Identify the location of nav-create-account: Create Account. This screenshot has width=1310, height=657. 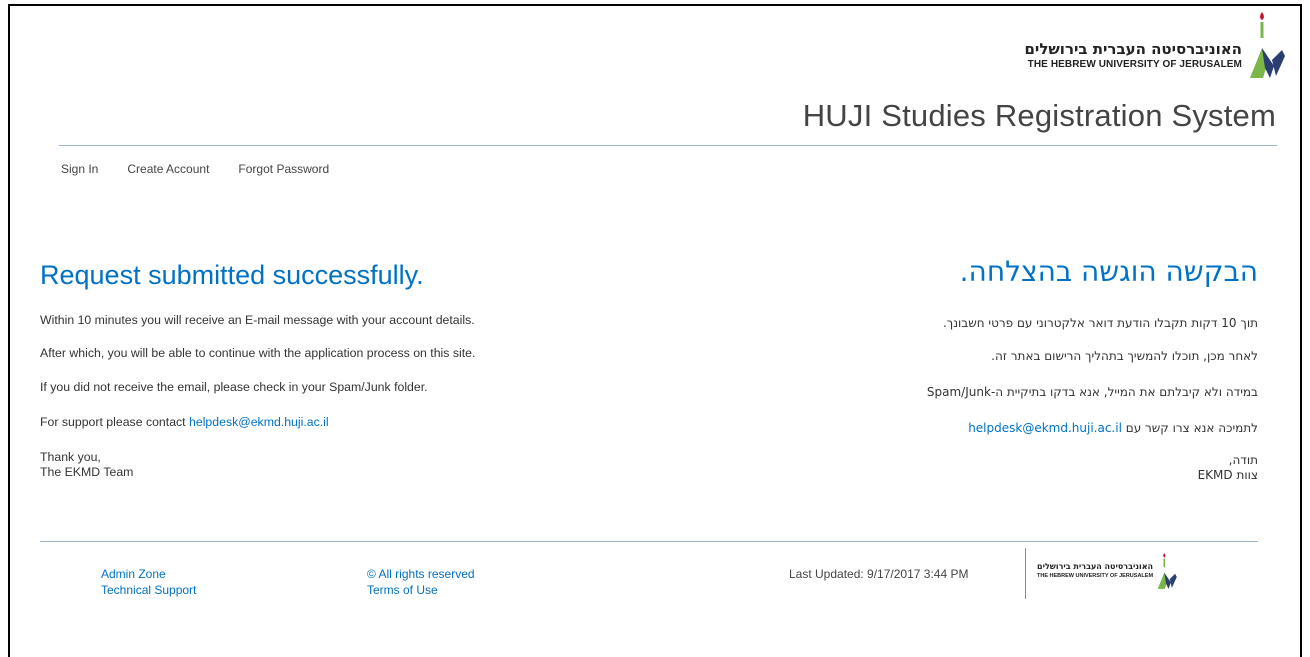
(168, 169).